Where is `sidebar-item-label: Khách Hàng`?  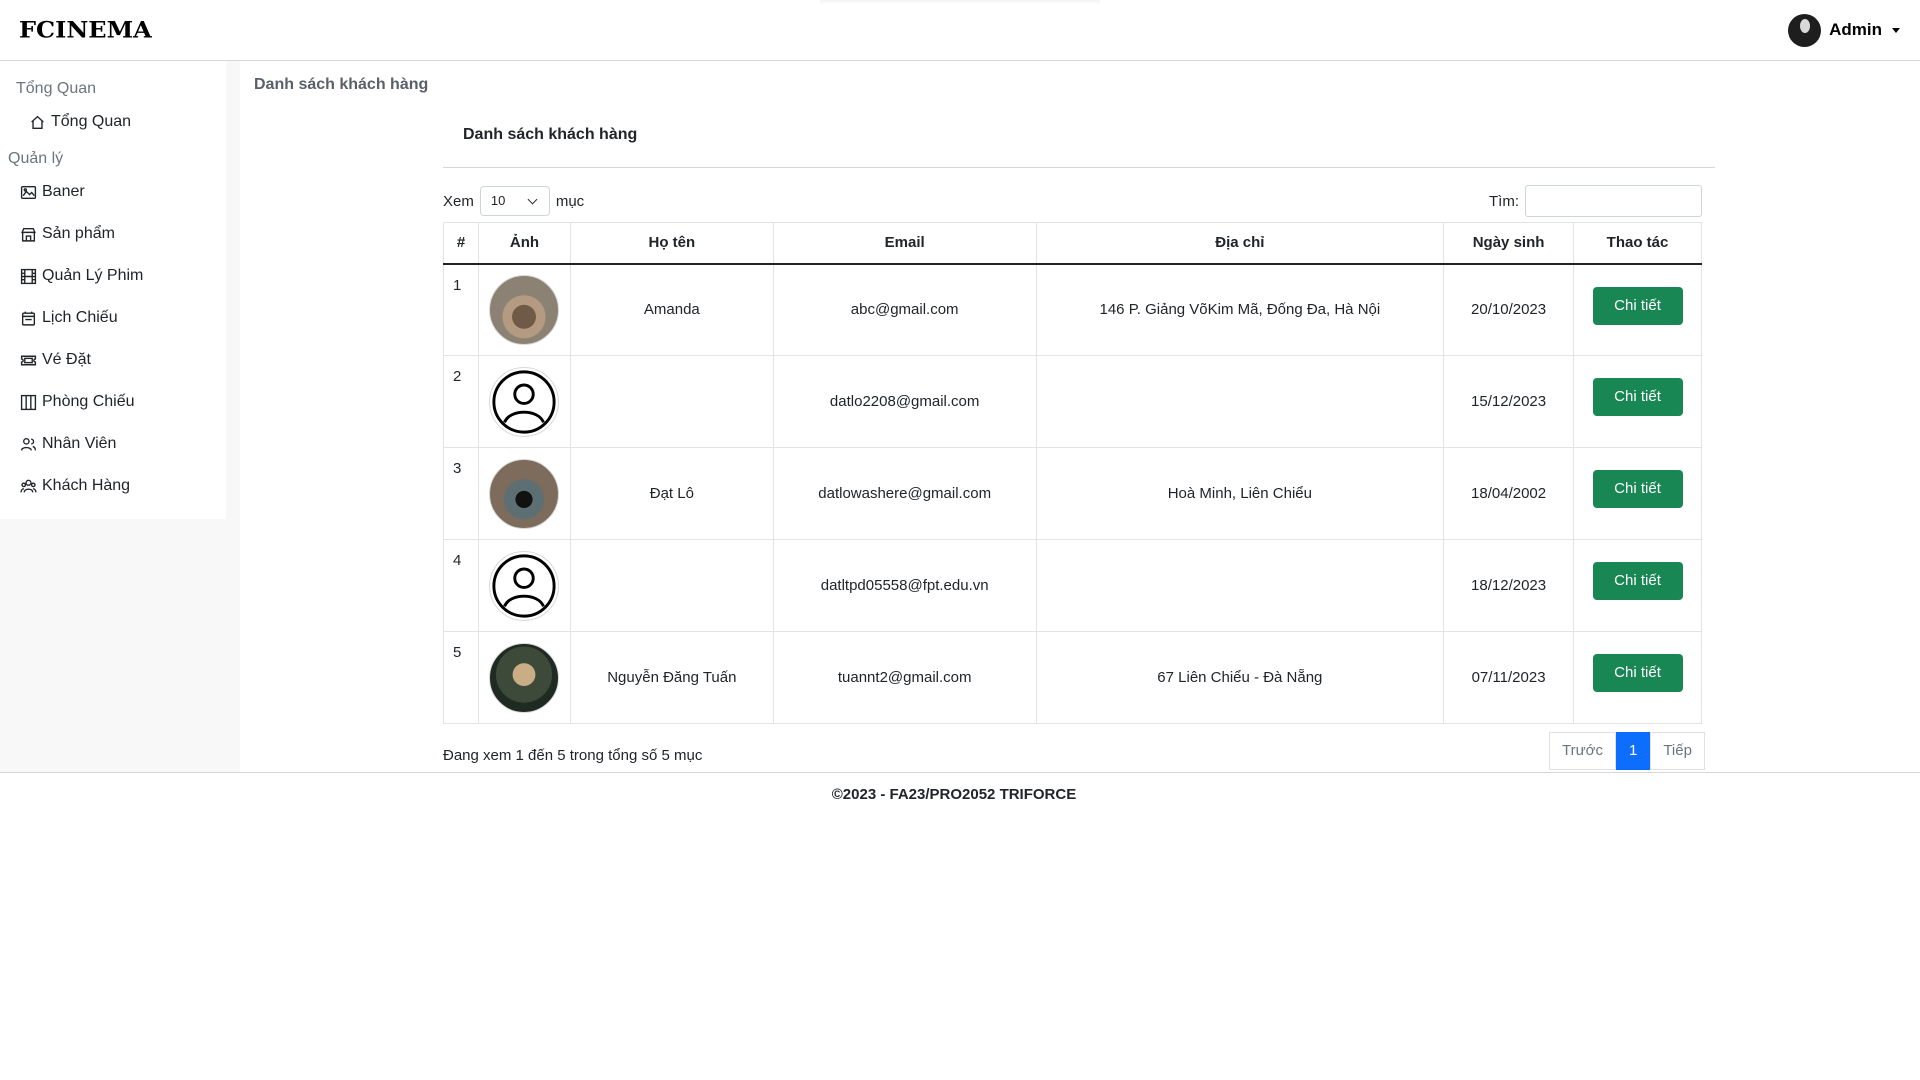 sidebar-item-label: Khách Hàng is located at coordinates (86, 485).